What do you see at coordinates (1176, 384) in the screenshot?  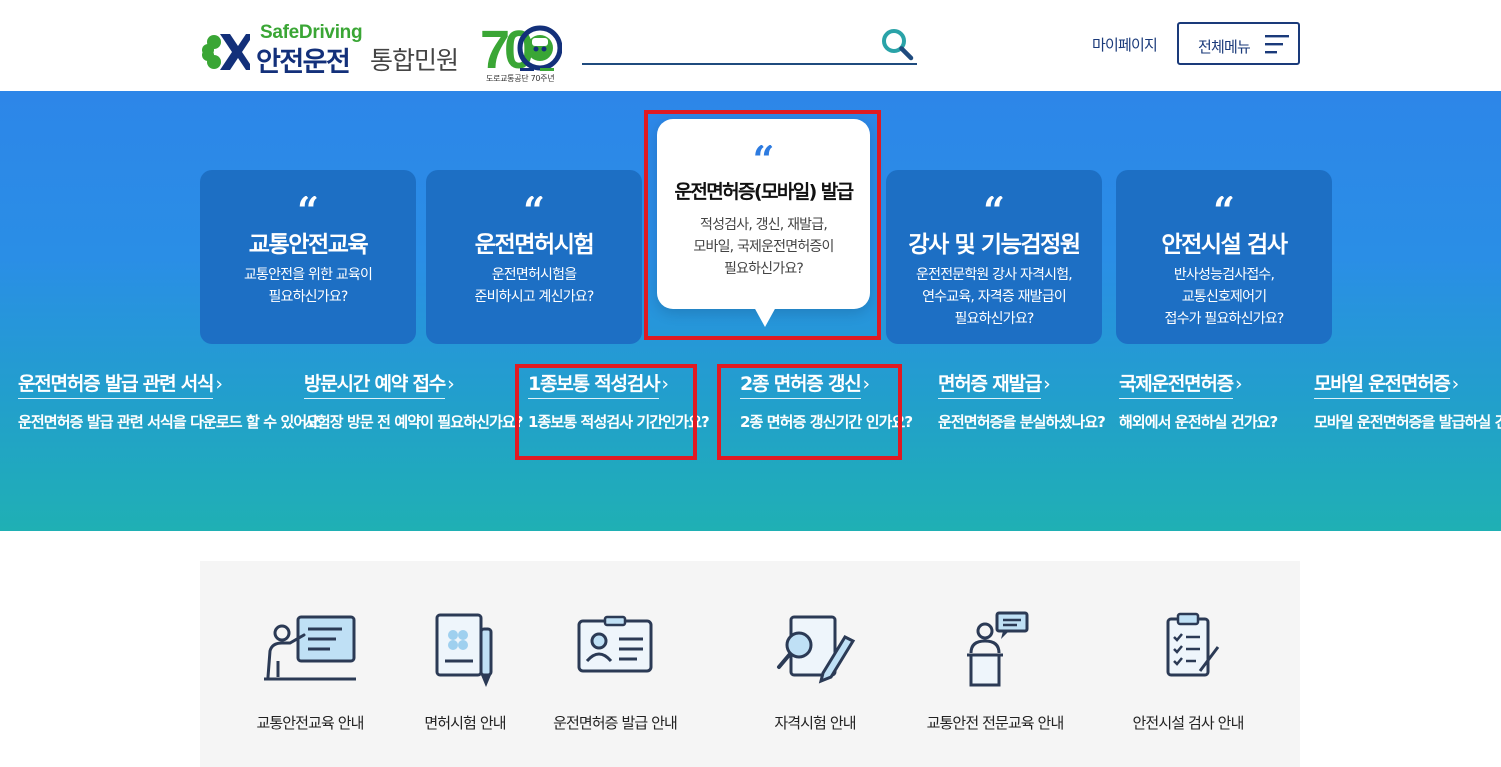 I see `link-title: 국제운전면허증` at bounding box center [1176, 384].